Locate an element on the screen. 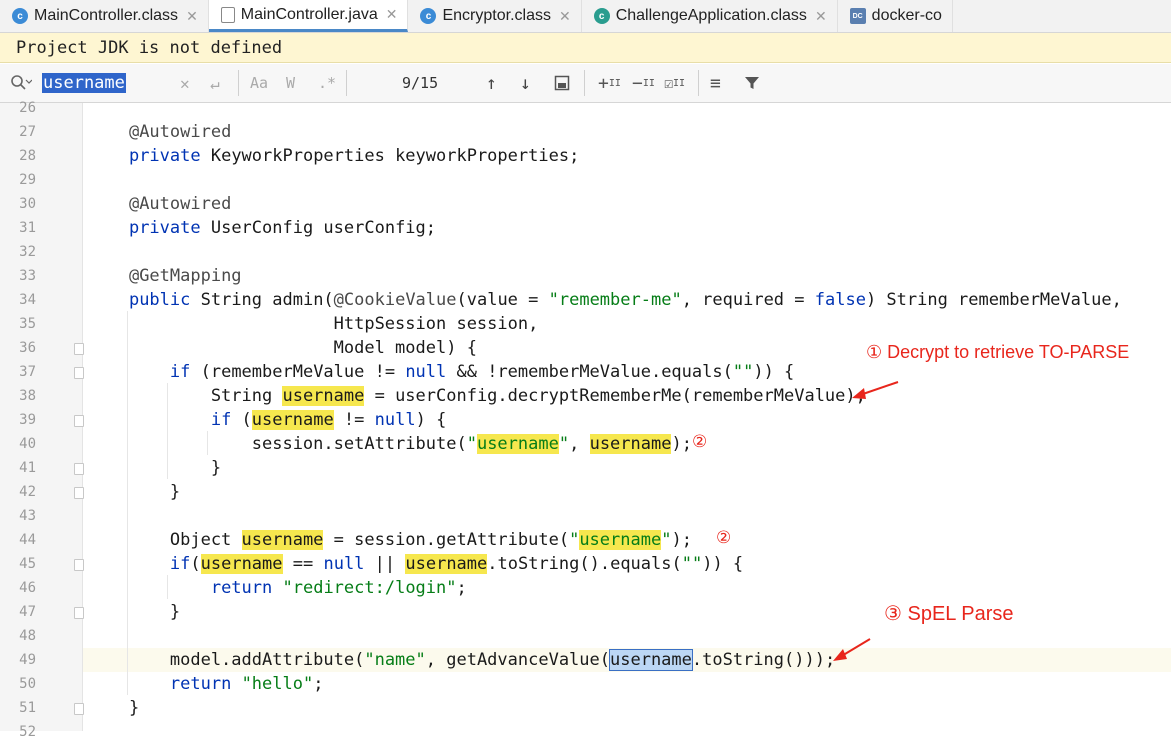  code-text: return "redirect:/login"; is located at coordinates (338, 588).